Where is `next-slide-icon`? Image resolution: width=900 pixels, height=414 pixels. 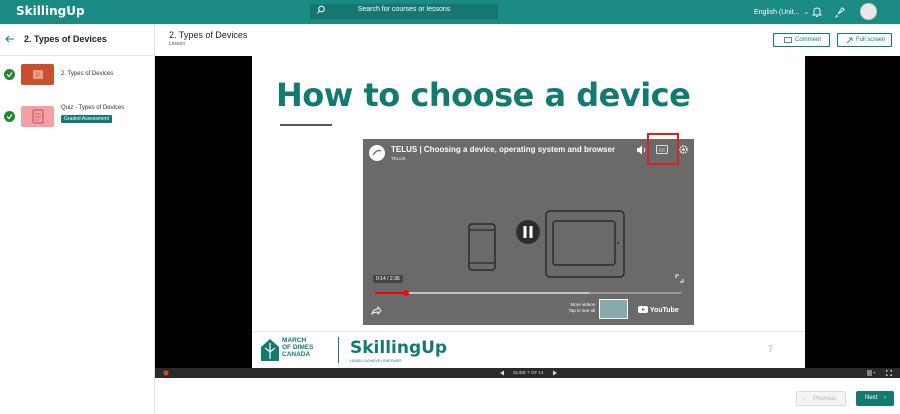
next-slide-icon is located at coordinates (555, 373).